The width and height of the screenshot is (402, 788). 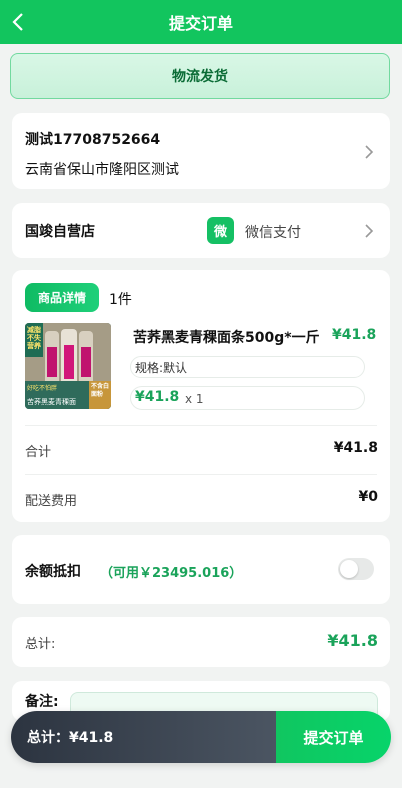 What do you see at coordinates (368, 497) in the screenshot?
I see `delivery-fee-value: ¥0` at bounding box center [368, 497].